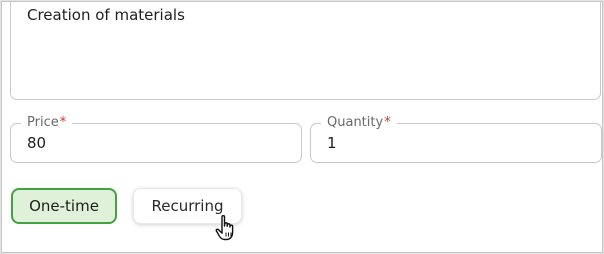 This screenshot has height=254, width=604. I want to click on price-required-mark: *, so click(63, 122).